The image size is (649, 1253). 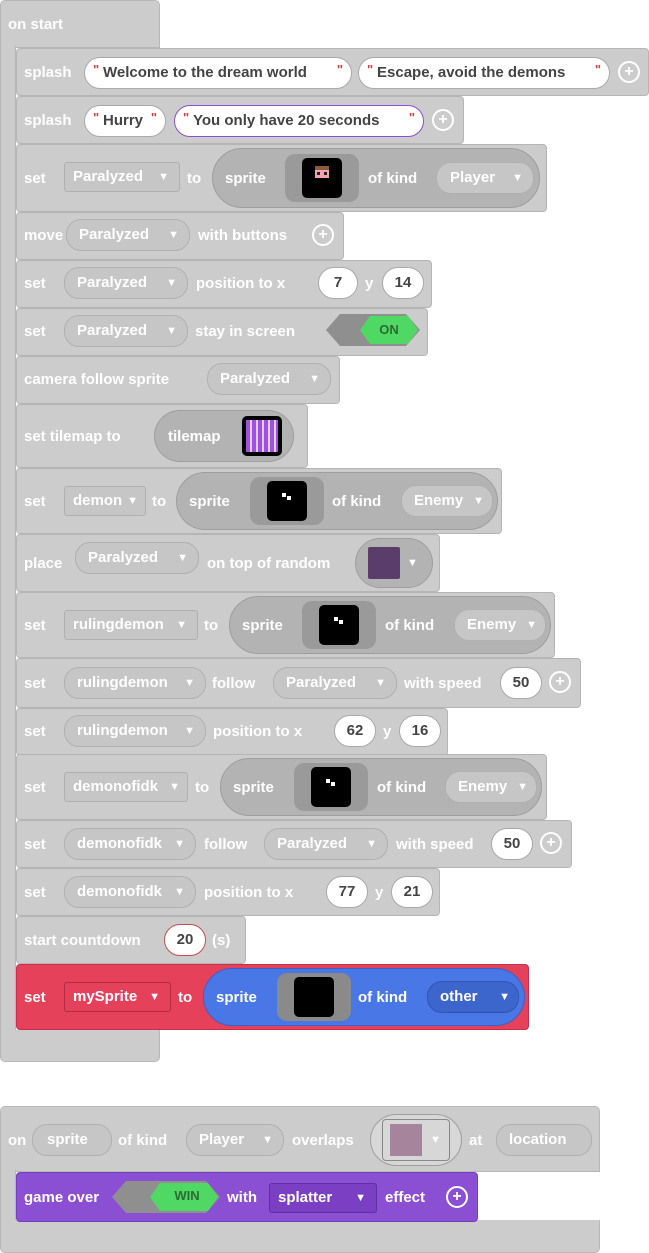 I want to click on move-keyword: move, so click(x=44, y=235).